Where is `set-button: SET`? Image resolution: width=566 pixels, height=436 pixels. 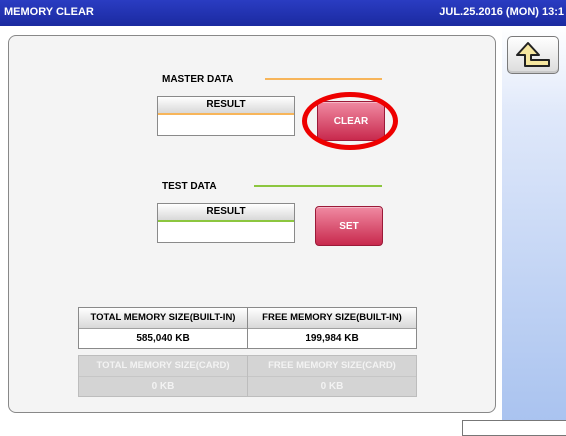 set-button: SET is located at coordinates (349, 226).